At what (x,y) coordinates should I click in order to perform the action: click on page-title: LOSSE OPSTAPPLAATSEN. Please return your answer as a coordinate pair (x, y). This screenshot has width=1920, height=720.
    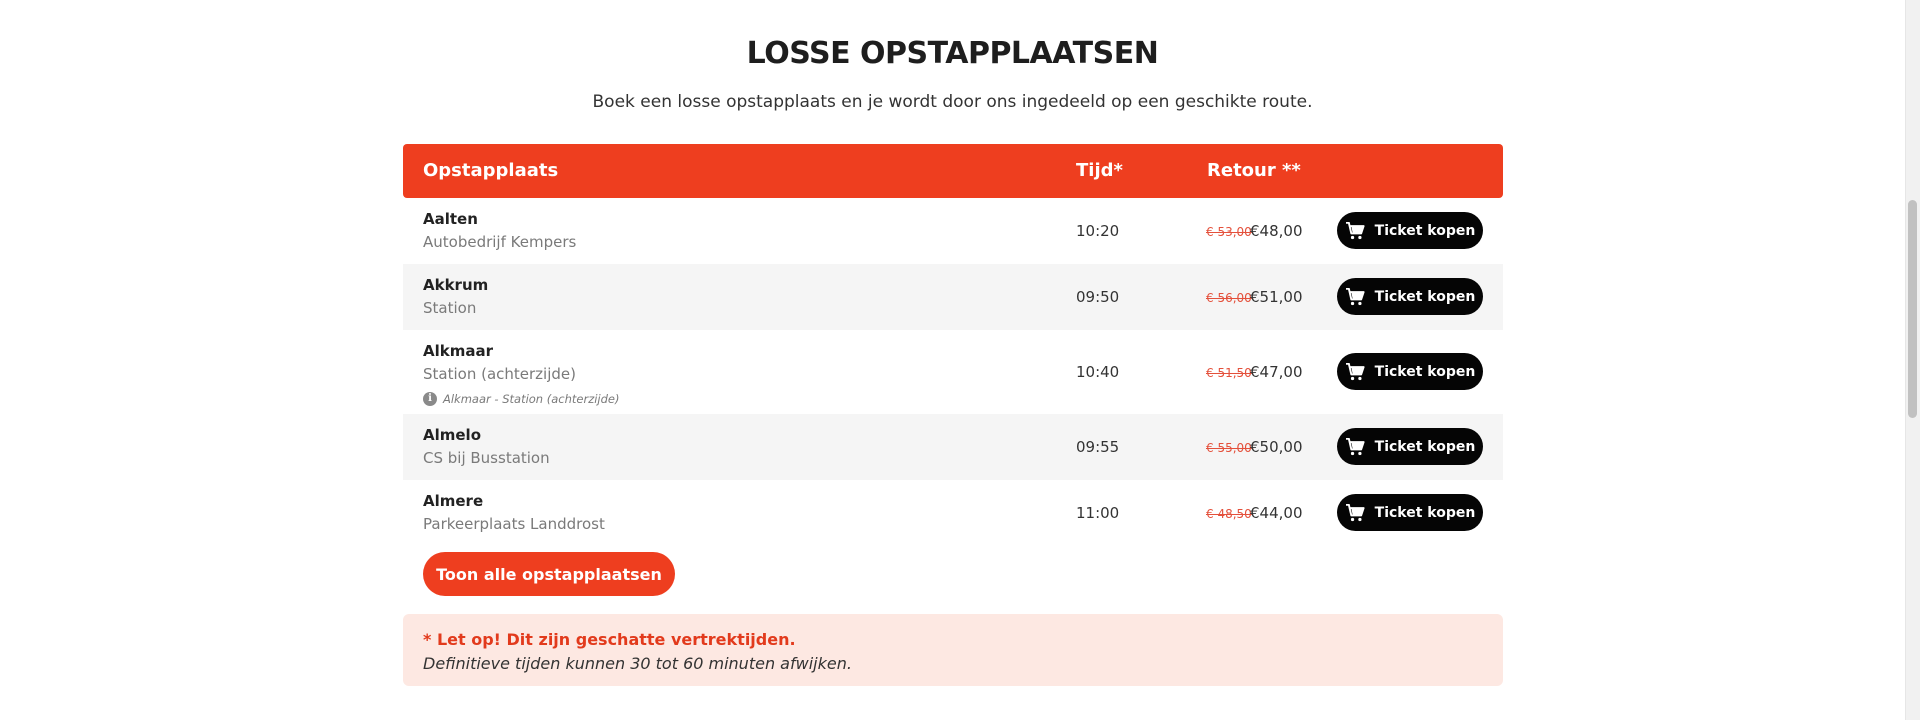
    Looking at the image, I should click on (952, 53).